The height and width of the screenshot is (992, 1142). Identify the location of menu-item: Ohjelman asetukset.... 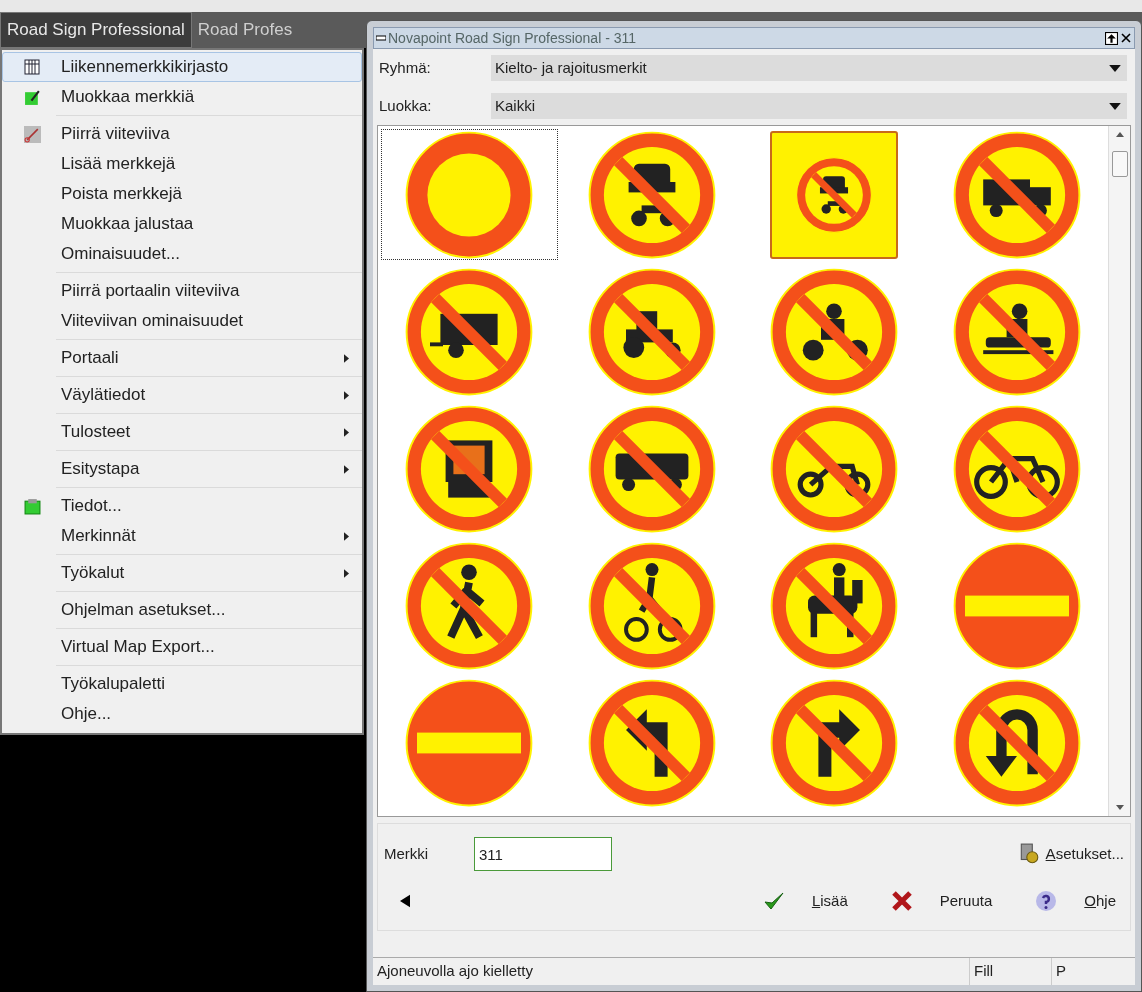
(182, 610).